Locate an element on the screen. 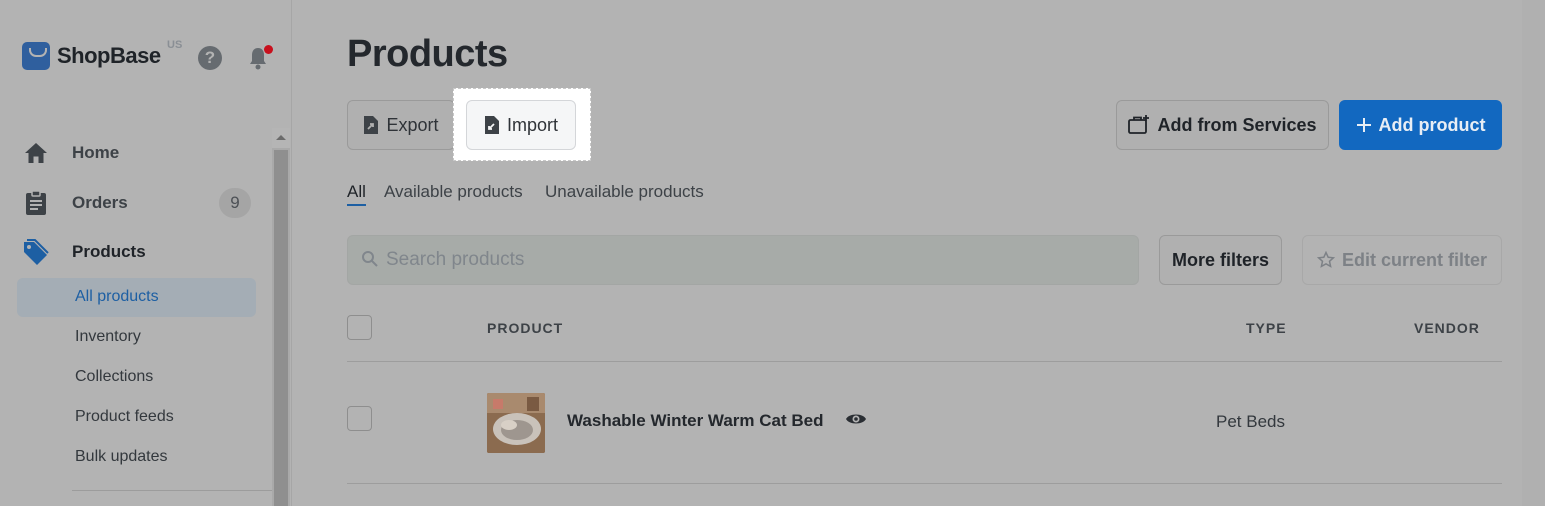 The image size is (1545, 506). column-header-vendor: VENDOR is located at coordinates (1447, 328).